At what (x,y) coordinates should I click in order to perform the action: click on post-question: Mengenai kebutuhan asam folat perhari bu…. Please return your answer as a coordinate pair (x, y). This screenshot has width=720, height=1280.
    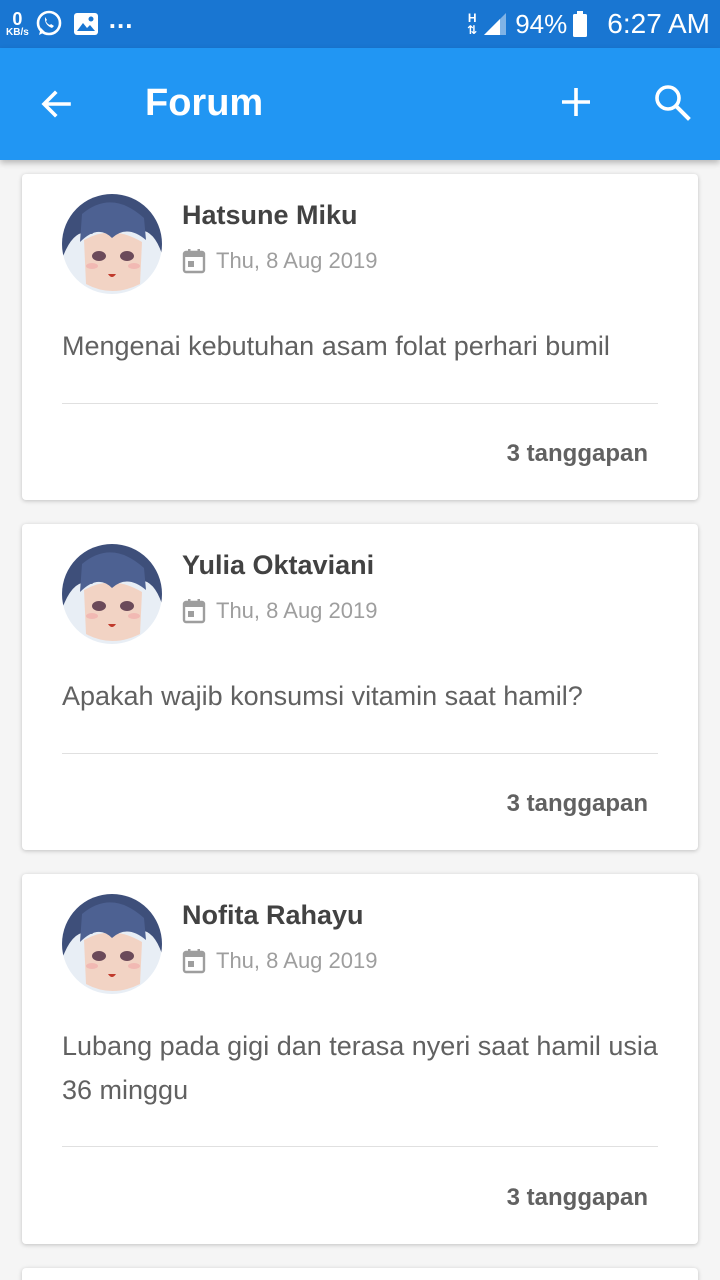
    Looking at the image, I should click on (336, 346).